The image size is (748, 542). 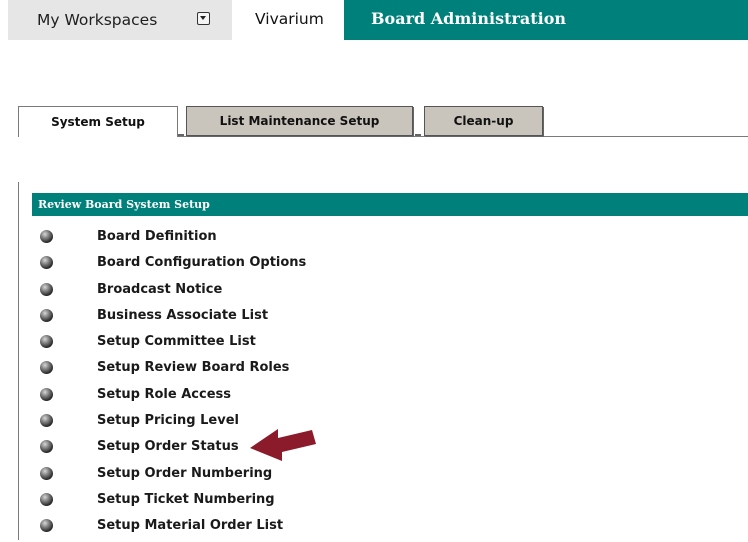 I want to click on menu-link-setup-role-access: Setup Role Access, so click(x=164, y=394).